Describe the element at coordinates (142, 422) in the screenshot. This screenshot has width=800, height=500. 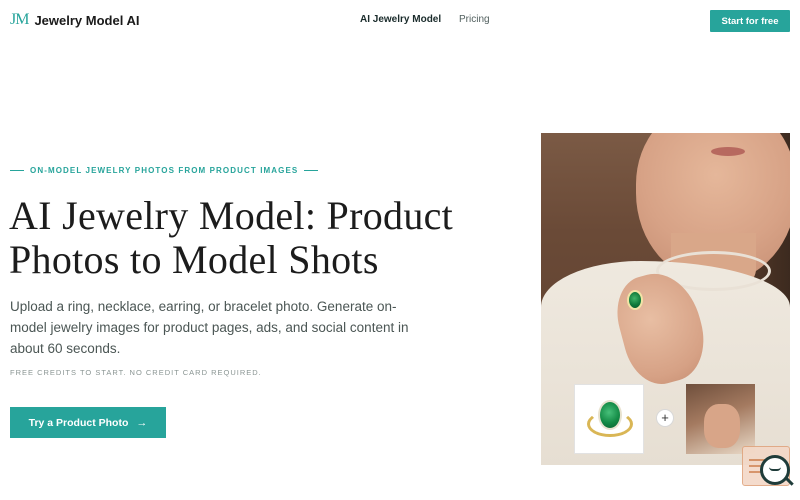
I see `arrow-right-icon: →` at that location.